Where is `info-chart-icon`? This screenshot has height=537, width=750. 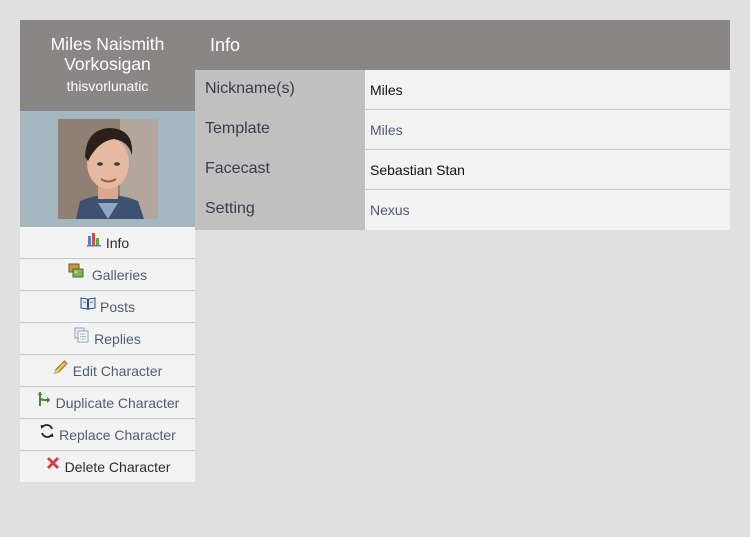 info-chart-icon is located at coordinates (94, 239).